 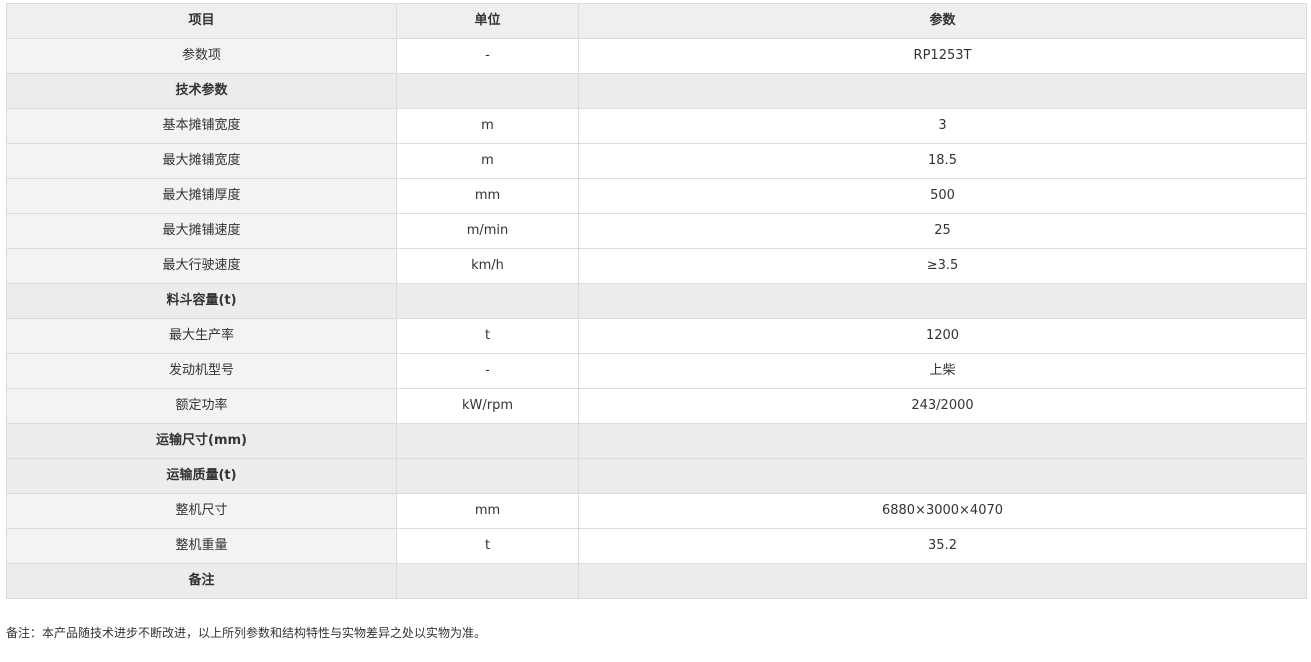 What do you see at coordinates (487, 21) in the screenshot?
I see `header-unit: 单位` at bounding box center [487, 21].